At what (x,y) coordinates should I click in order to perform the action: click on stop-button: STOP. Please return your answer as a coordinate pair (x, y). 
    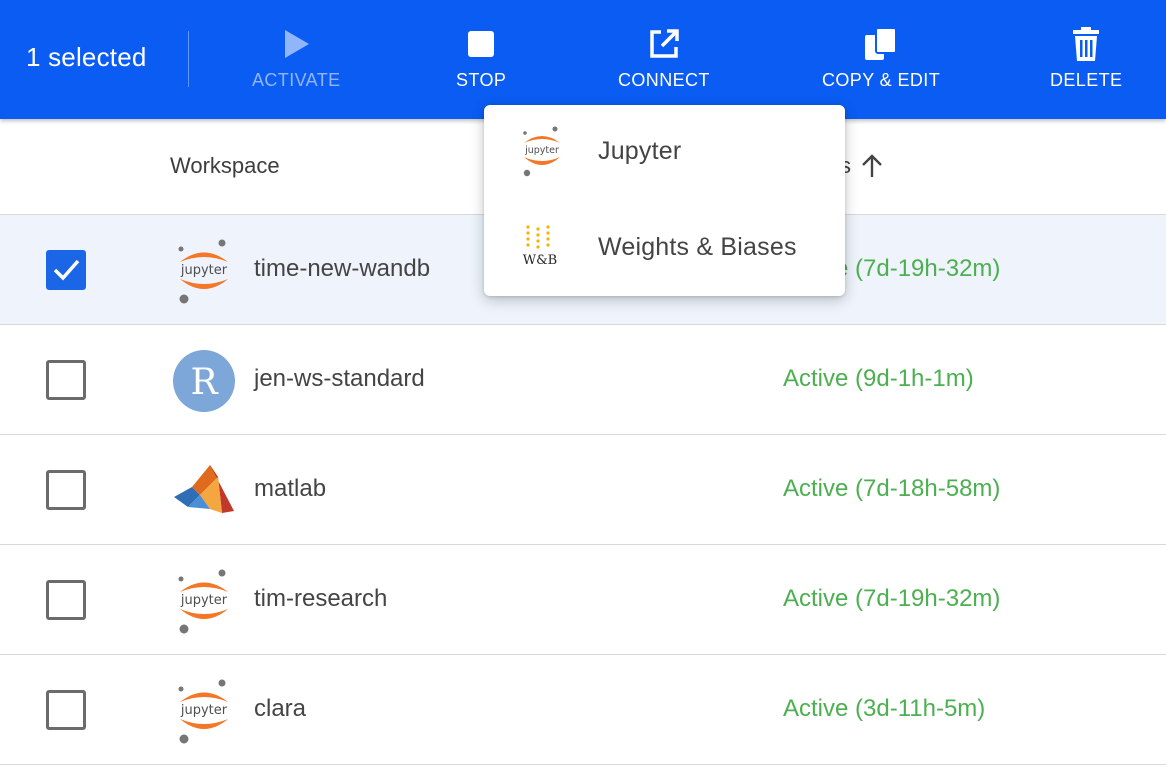
    Looking at the image, I should click on (481, 61).